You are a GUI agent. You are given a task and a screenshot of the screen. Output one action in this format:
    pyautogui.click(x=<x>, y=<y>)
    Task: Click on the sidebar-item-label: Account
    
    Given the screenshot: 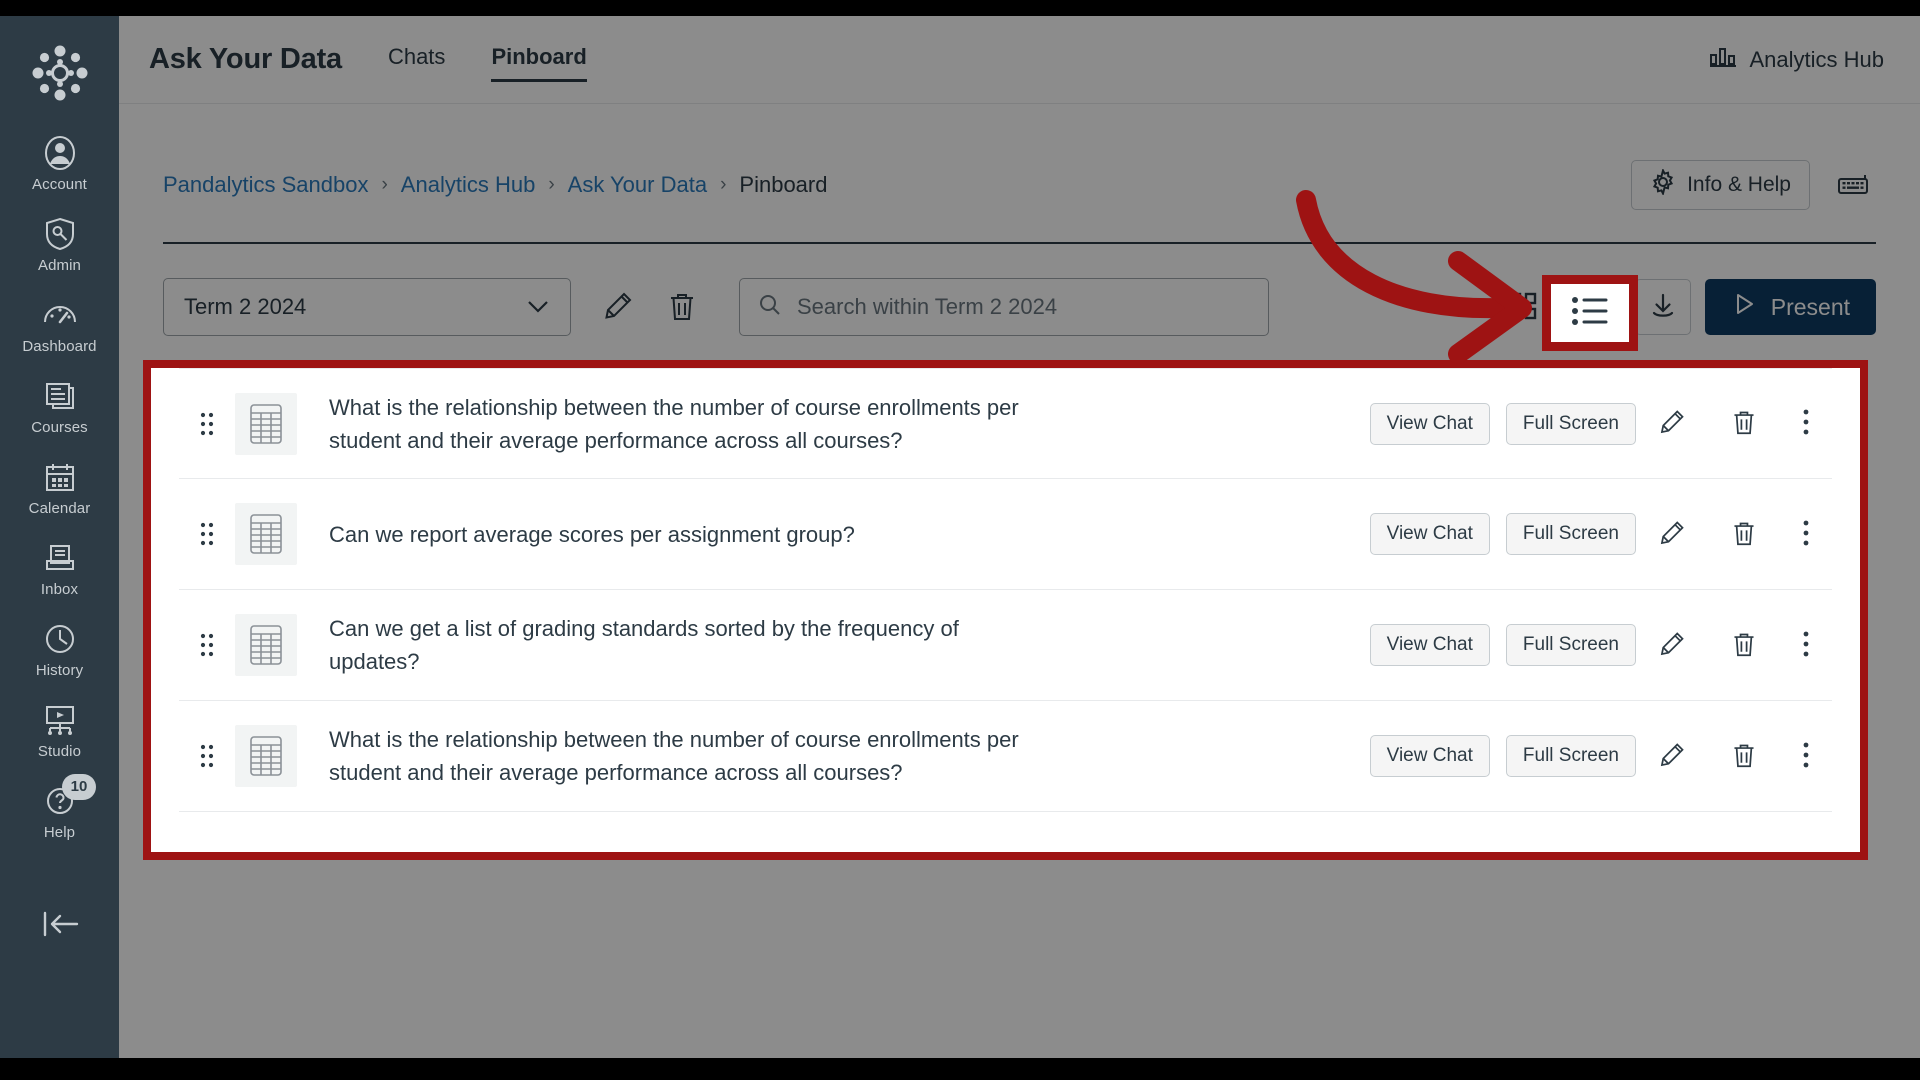 What is the action you would take?
    pyautogui.click(x=59, y=184)
    